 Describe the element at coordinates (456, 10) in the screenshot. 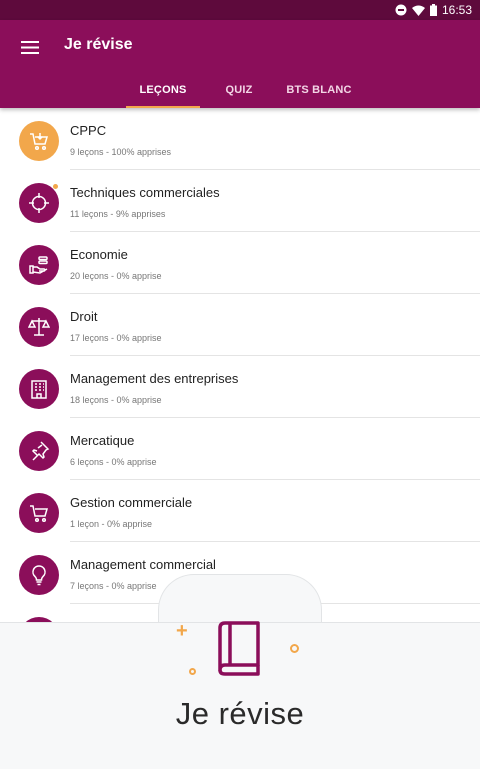

I see `status-time: 16:53` at that location.